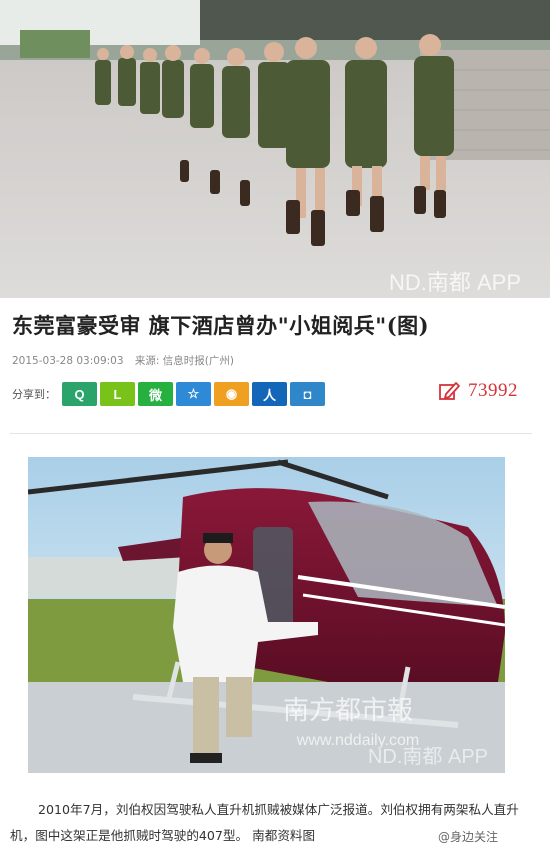  I want to click on weibo-watermark: @身边关注, so click(467, 837).